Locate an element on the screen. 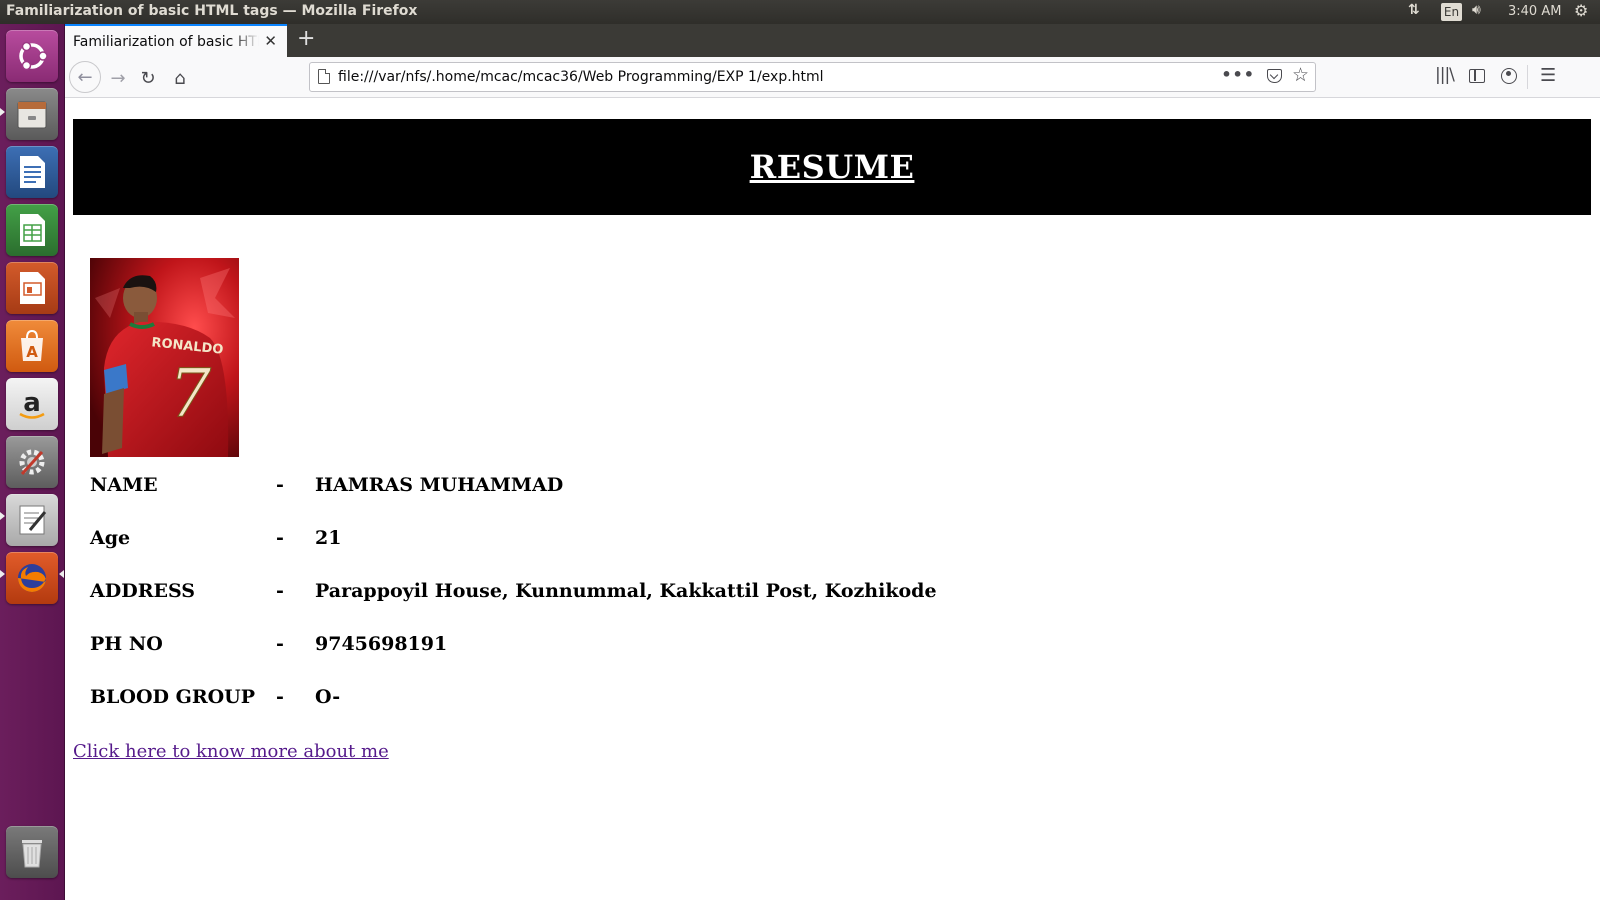 Image resolution: width=1600 pixels, height=900 pixels. new-tab-button: + is located at coordinates (306, 39).